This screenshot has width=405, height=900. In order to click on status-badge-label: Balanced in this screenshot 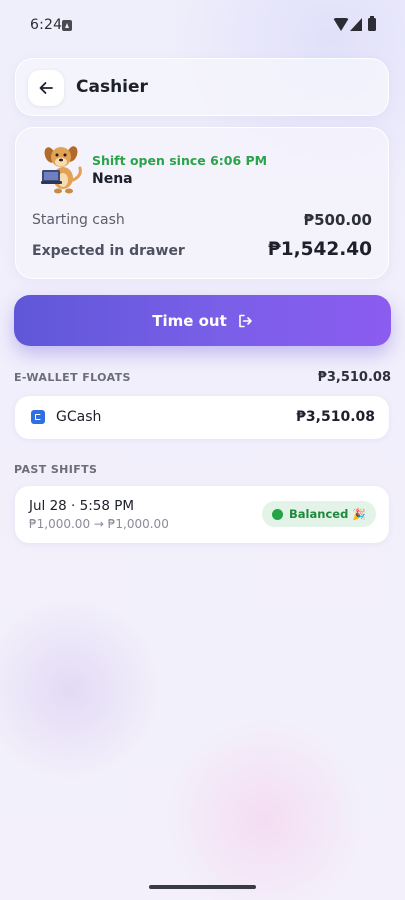, I will do `click(319, 514)`.